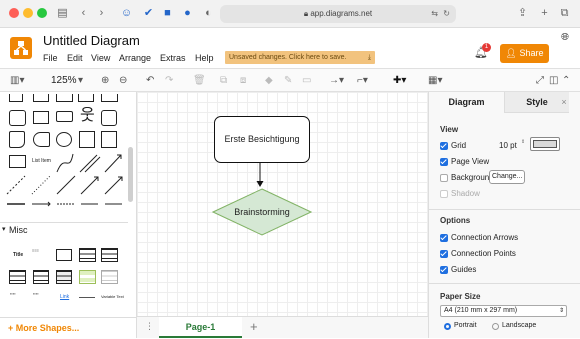 This screenshot has width=580, height=339. I want to click on shape-document, so click(64, 98).